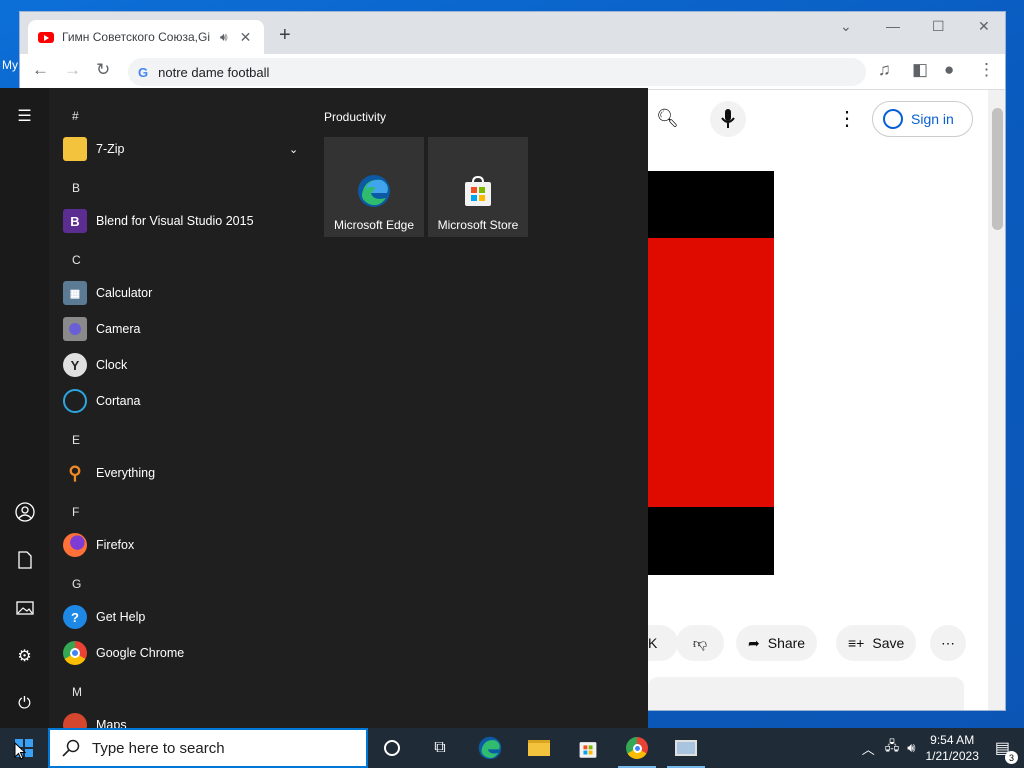 The image size is (1024, 768). I want to click on hamburger-menu-icon: ☰, so click(24, 116).